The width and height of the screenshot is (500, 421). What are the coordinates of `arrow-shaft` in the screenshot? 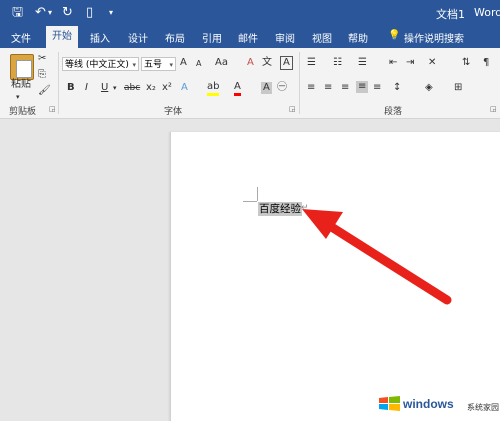 It's located at (388, 263).